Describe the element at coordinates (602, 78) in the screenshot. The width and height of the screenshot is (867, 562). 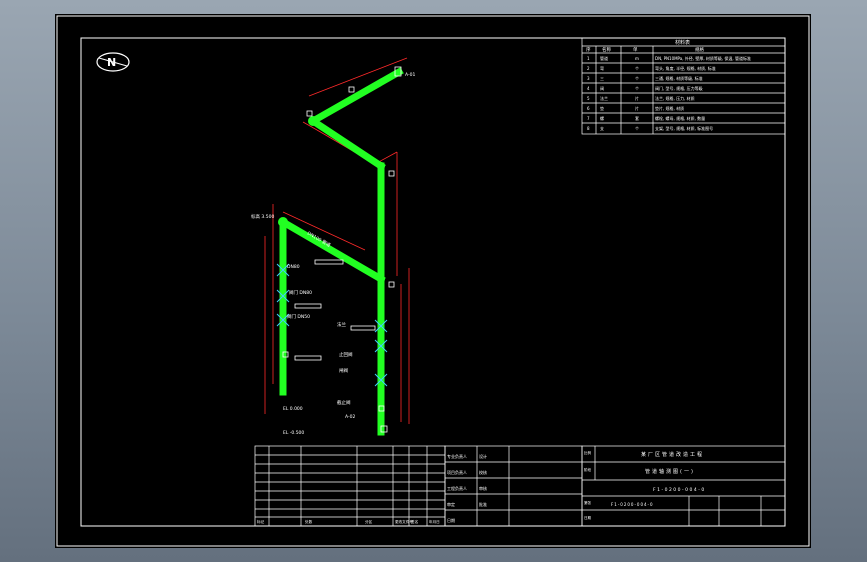
I see `legend-cell: 三` at that location.